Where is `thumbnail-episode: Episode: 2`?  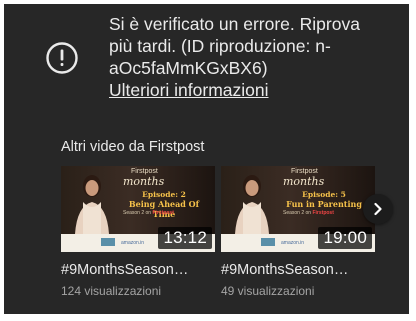
thumbnail-episode: Episode: 2 is located at coordinates (164, 194).